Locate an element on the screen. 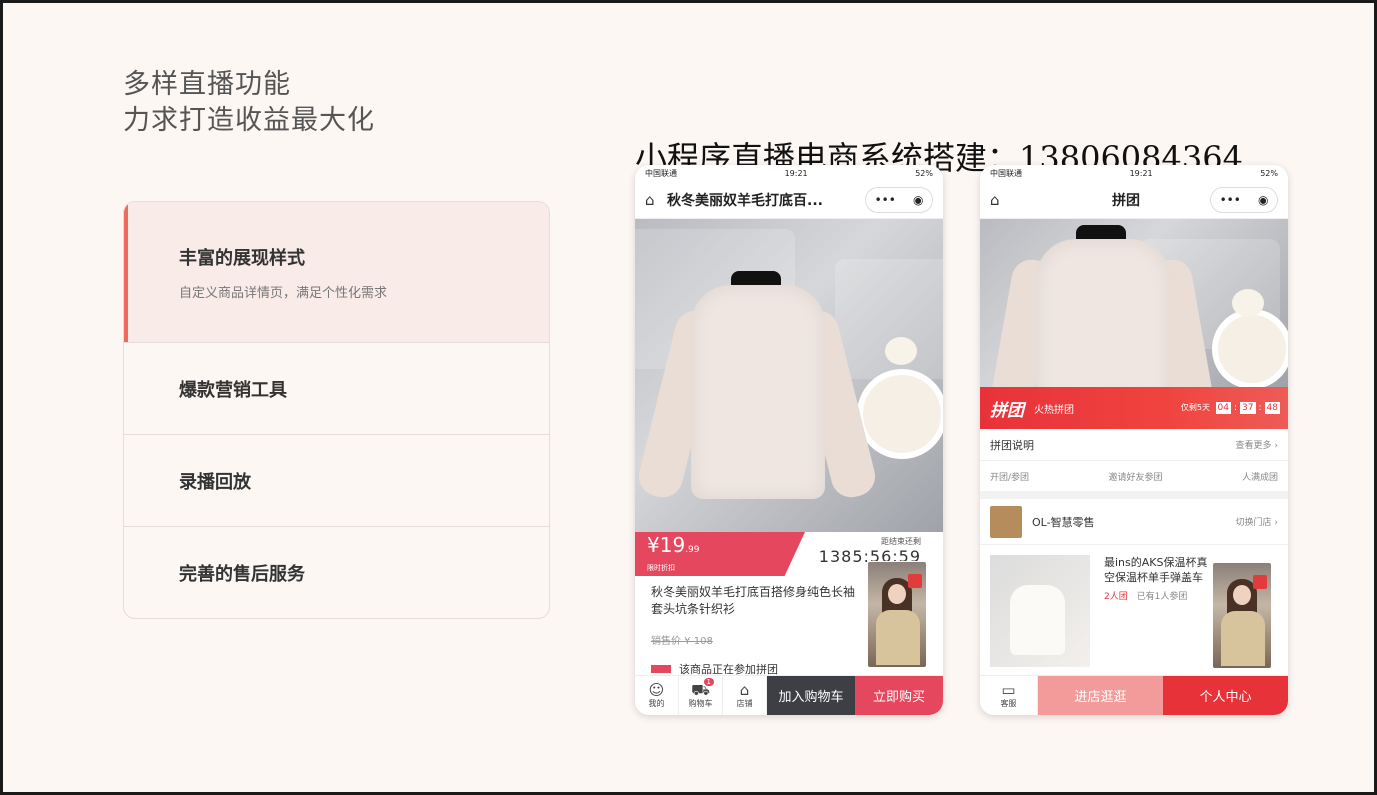 This screenshot has width=1377, height=795. shop-icon: ⌂ is located at coordinates (744, 690).